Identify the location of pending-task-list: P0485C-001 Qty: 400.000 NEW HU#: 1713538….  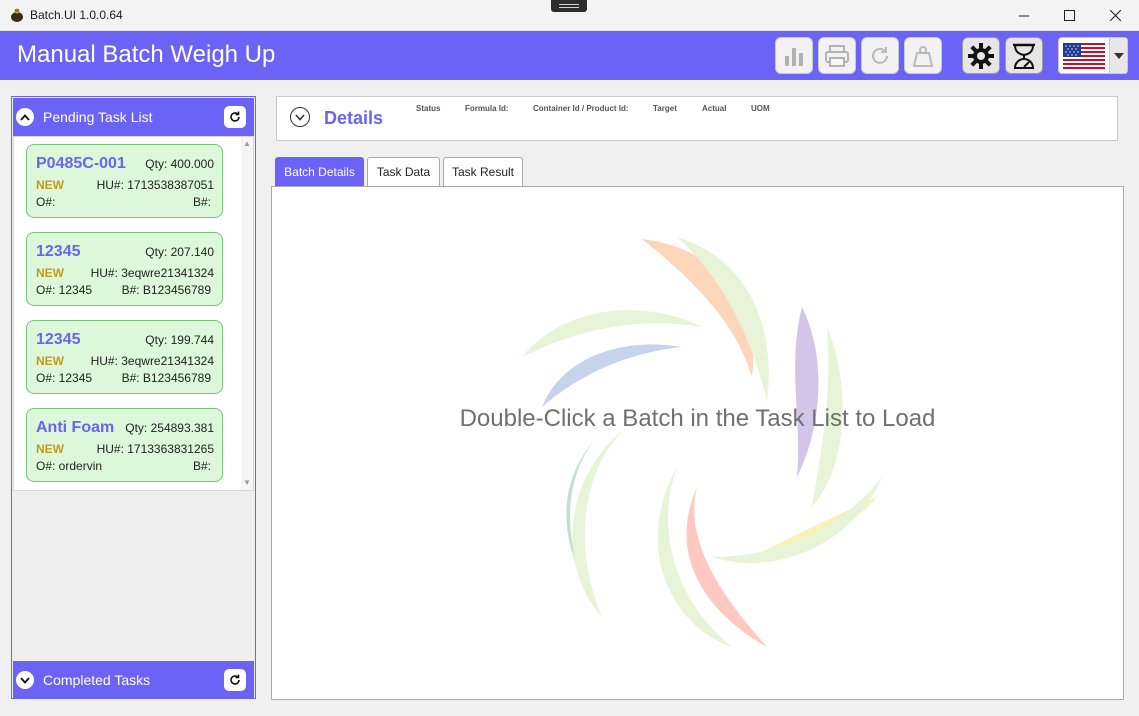
(133, 313).